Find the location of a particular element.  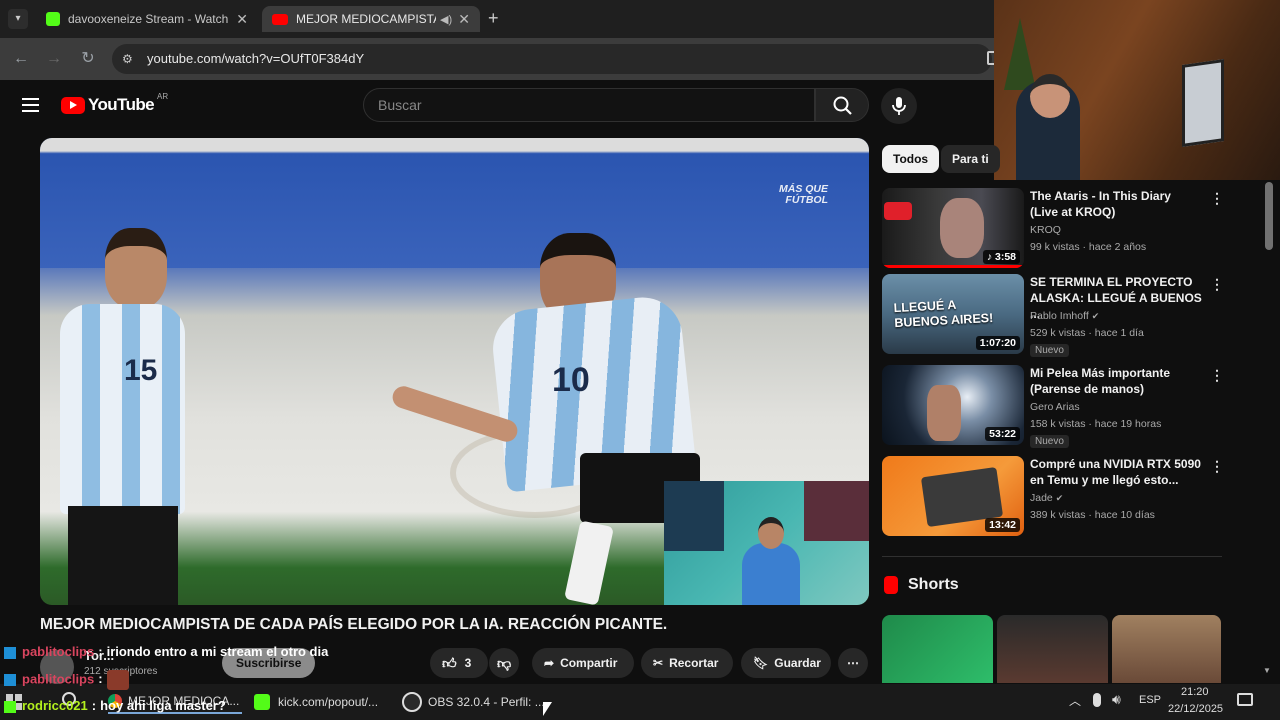

chip-para-ti: Para ti is located at coordinates (970, 159).